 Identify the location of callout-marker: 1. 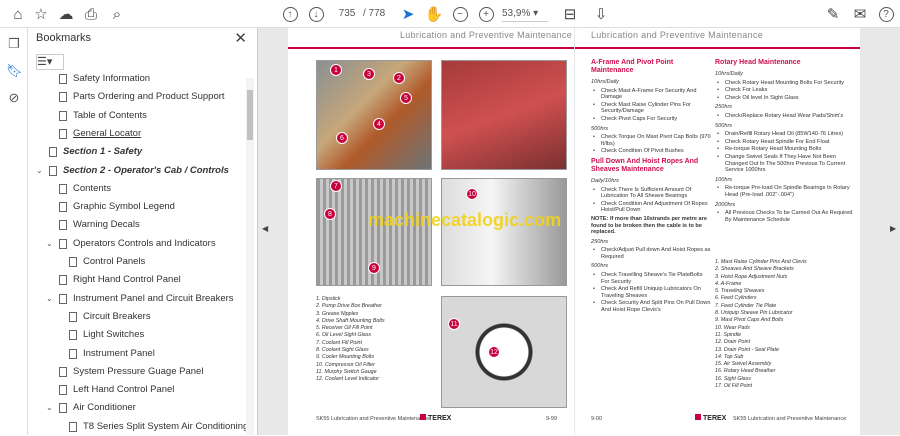
(336, 70).